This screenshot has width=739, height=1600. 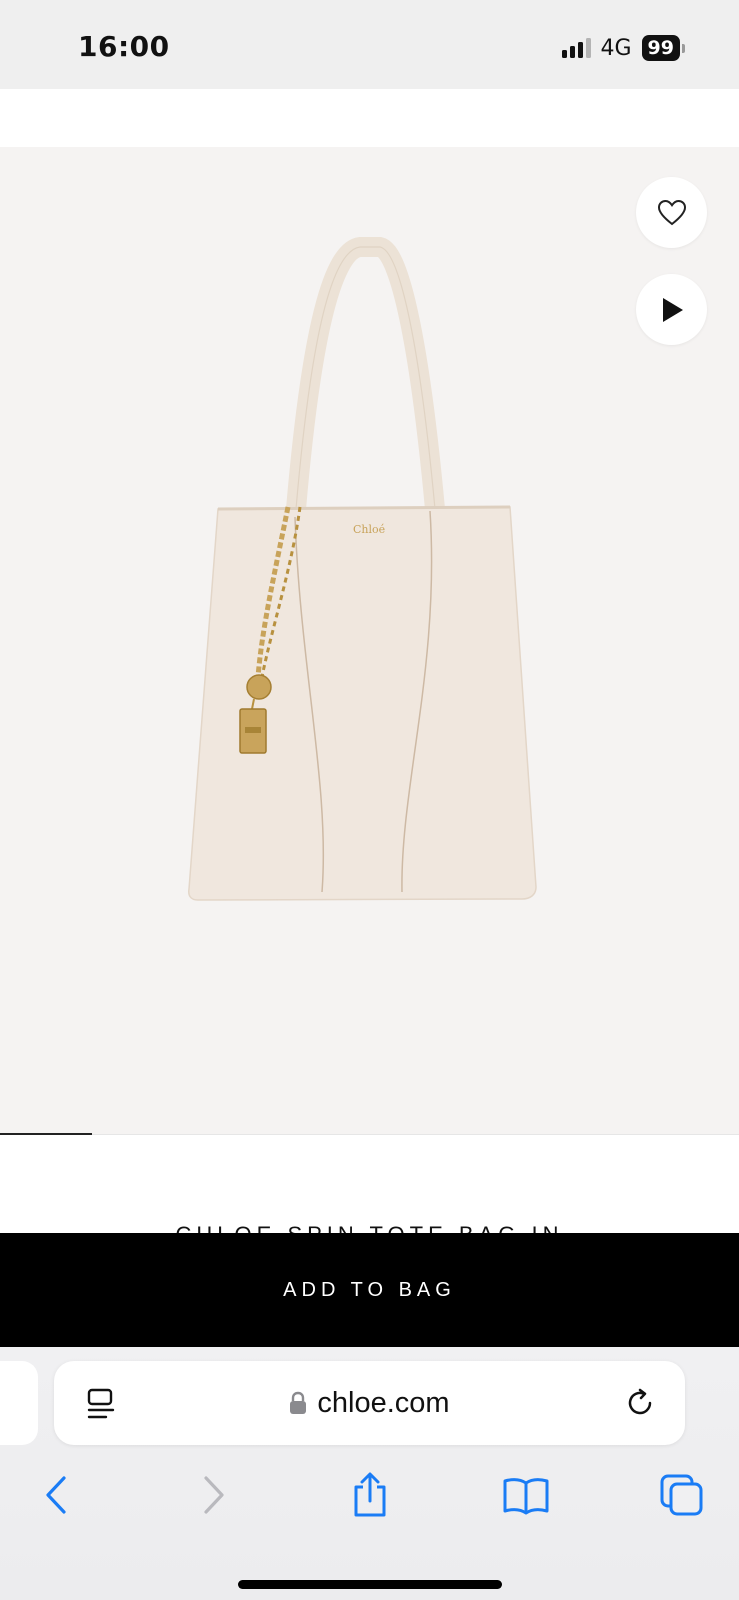 I want to click on url-text: chloe.com, so click(x=383, y=1402).